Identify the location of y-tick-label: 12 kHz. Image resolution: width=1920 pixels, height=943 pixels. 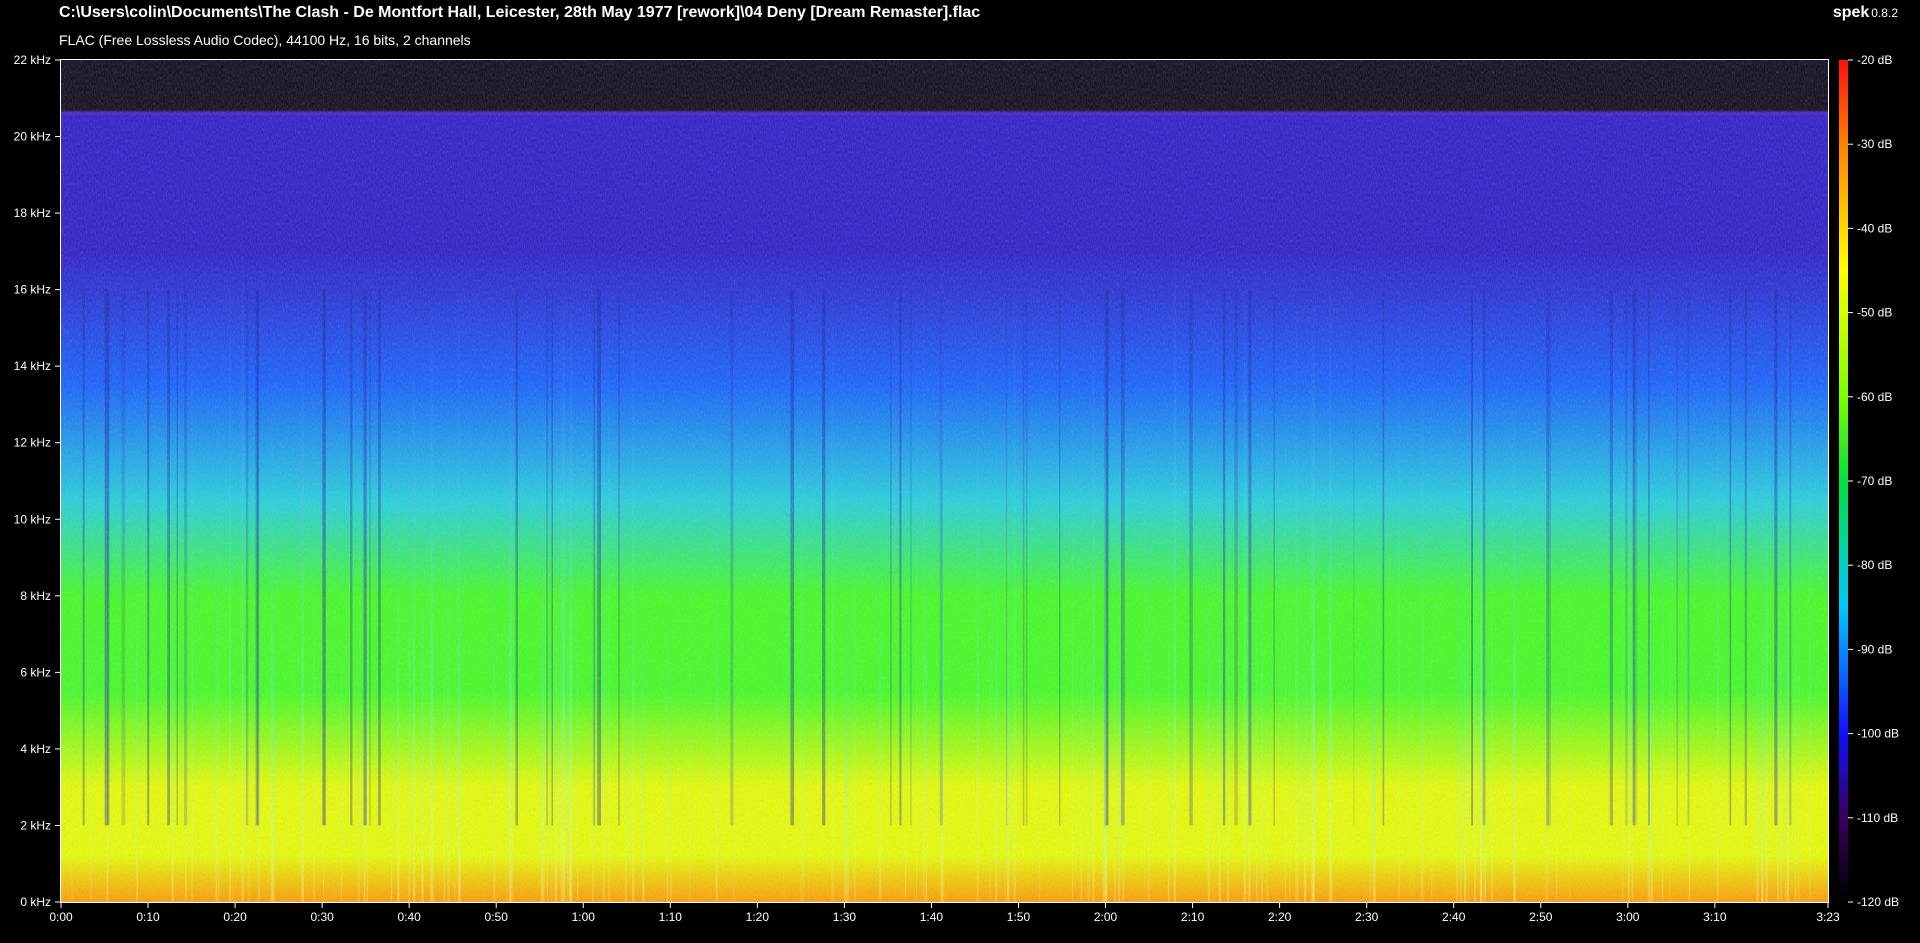
(32, 443).